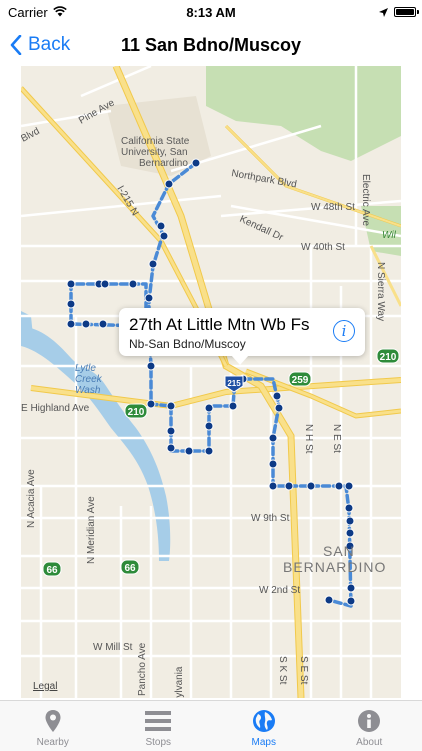 The image size is (422, 751). I want to click on tab-bar: Nearby Stops Maps About, so click(211, 725).